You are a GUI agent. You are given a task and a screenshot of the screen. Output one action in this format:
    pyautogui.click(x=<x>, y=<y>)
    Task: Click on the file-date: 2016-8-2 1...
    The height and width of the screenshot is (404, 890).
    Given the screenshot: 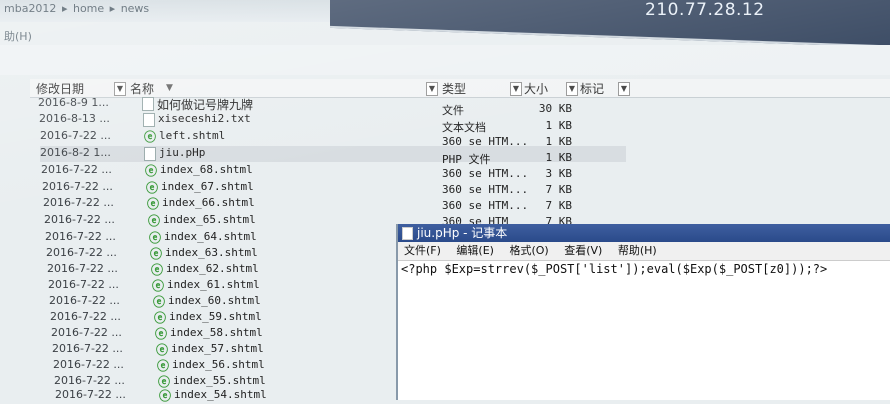 What is the action you would take?
    pyautogui.click(x=75, y=152)
    